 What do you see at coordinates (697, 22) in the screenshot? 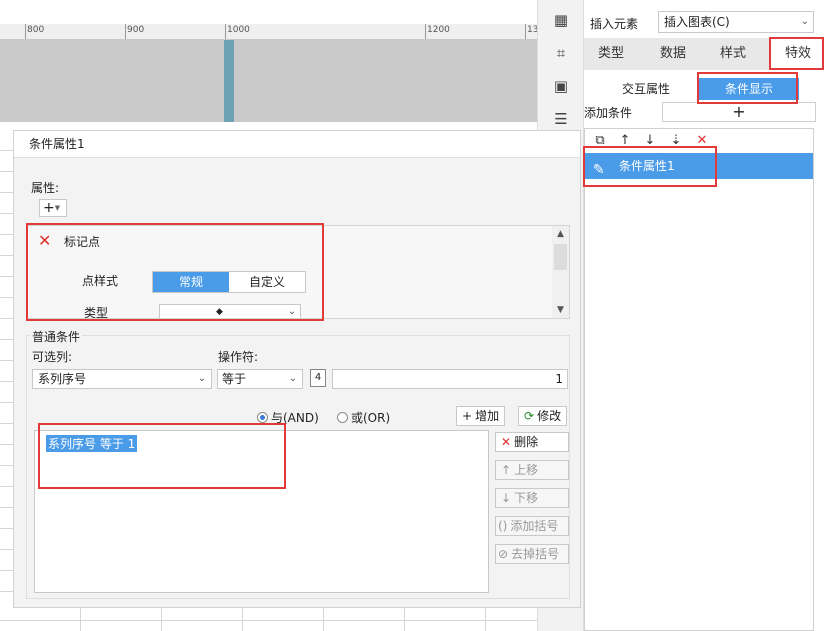
I see `insert-element-value: 插入图表(C)` at bounding box center [697, 22].